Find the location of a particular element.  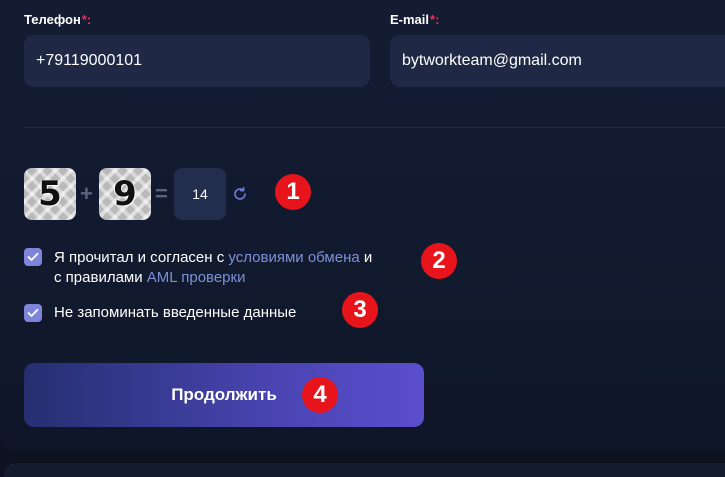

marker-2: 2 is located at coordinates (439, 261).